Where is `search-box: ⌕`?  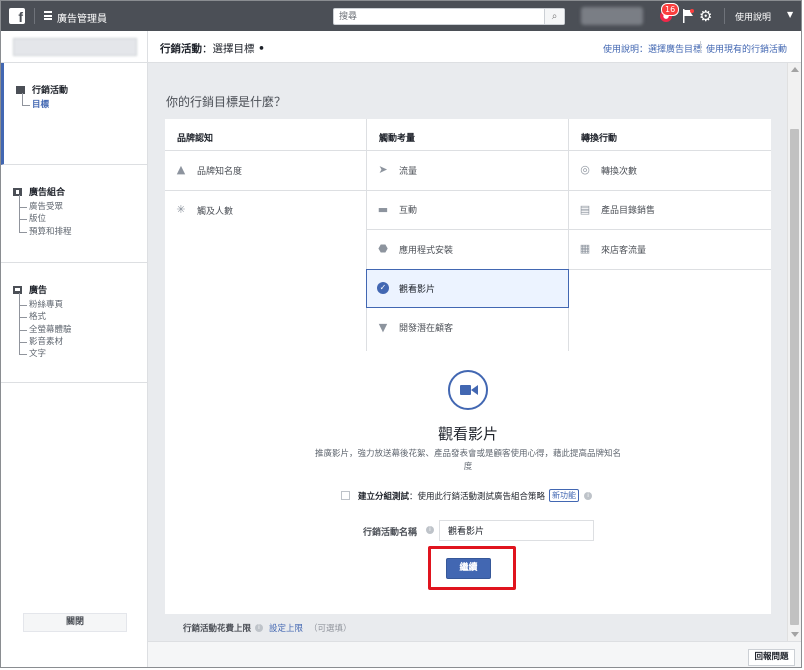 search-box: ⌕ is located at coordinates (449, 16).